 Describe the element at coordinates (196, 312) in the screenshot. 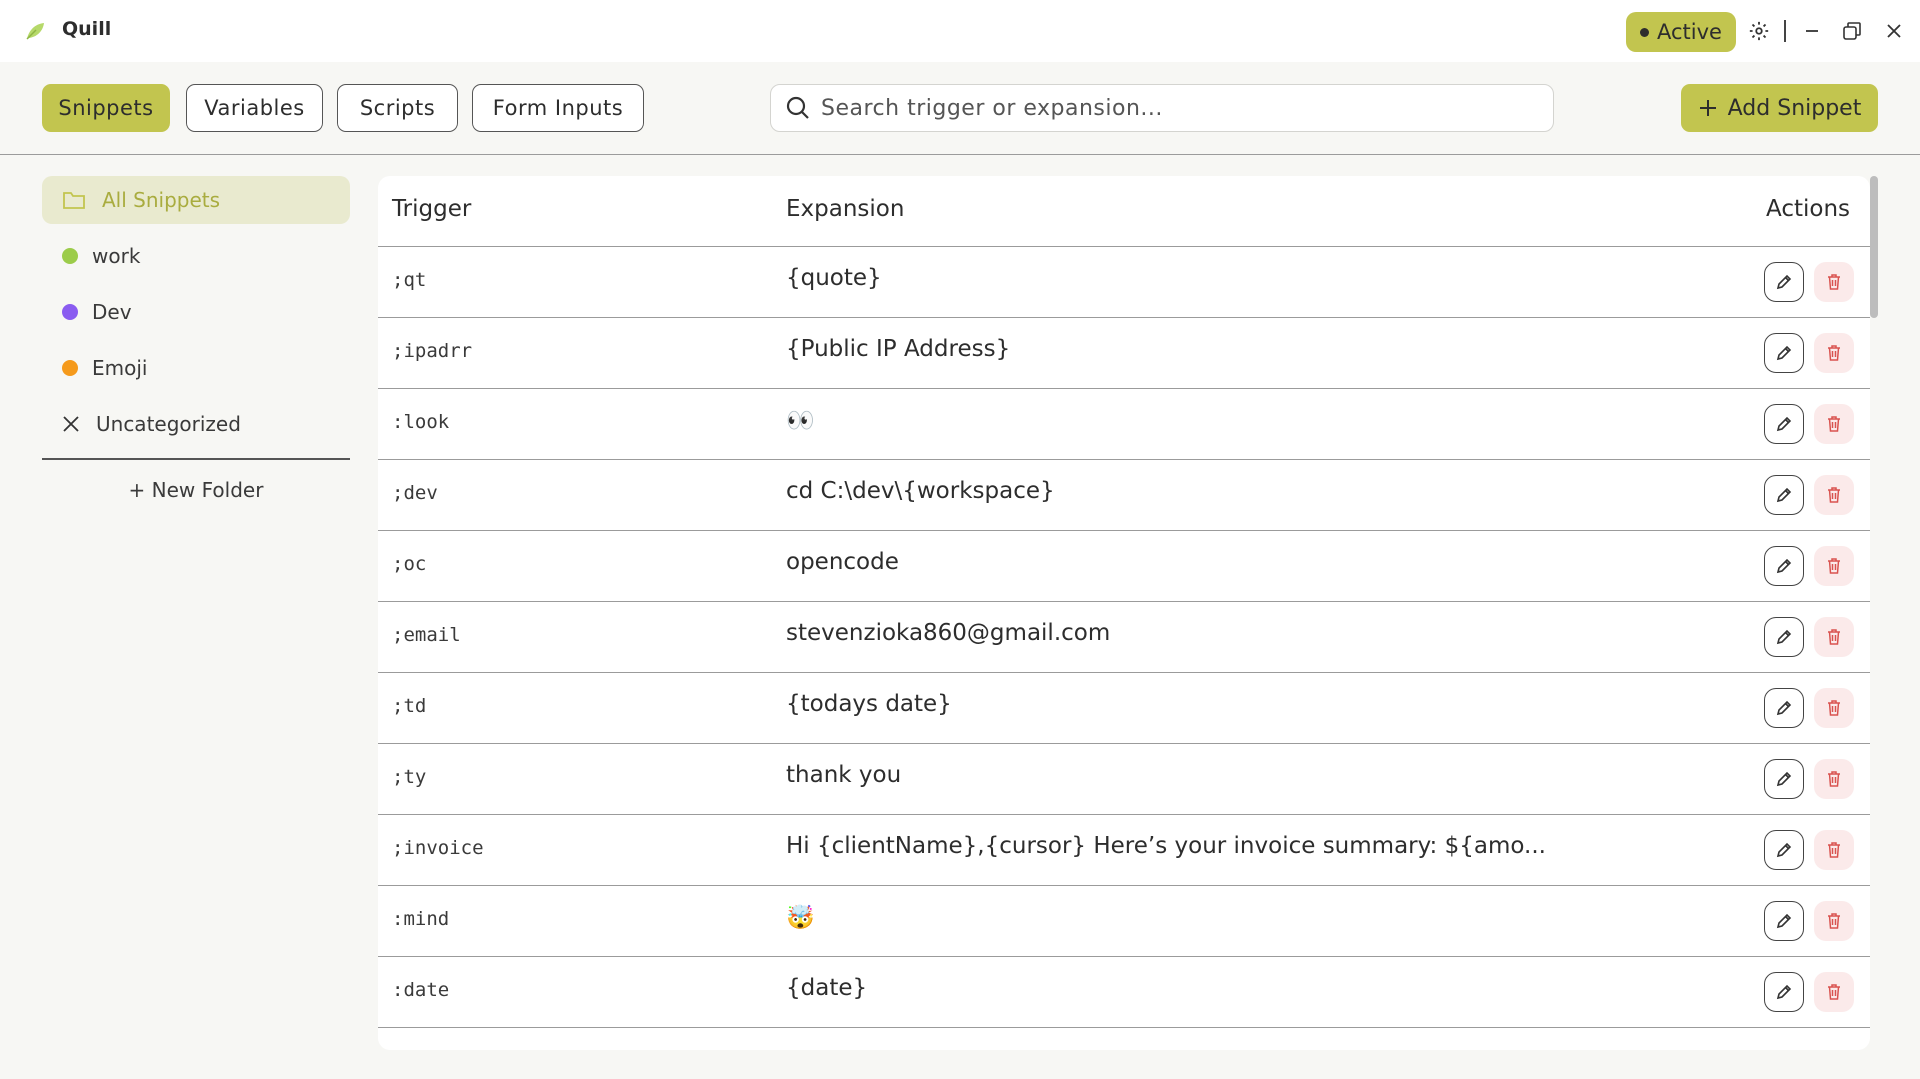

I see `sidebar-item-dev: Dev` at that location.